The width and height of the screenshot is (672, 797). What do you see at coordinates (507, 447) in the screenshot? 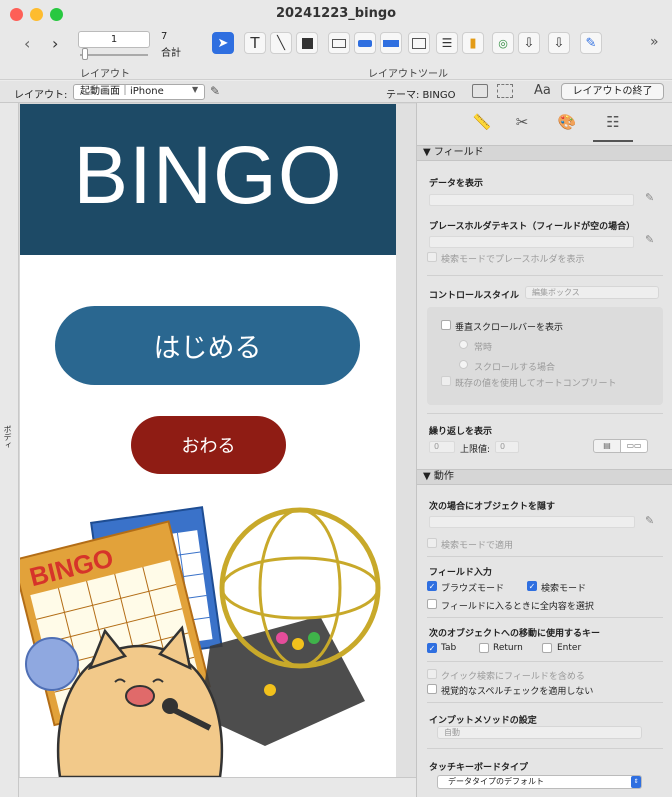
I see `upper-limit-field: 0` at bounding box center [507, 447].